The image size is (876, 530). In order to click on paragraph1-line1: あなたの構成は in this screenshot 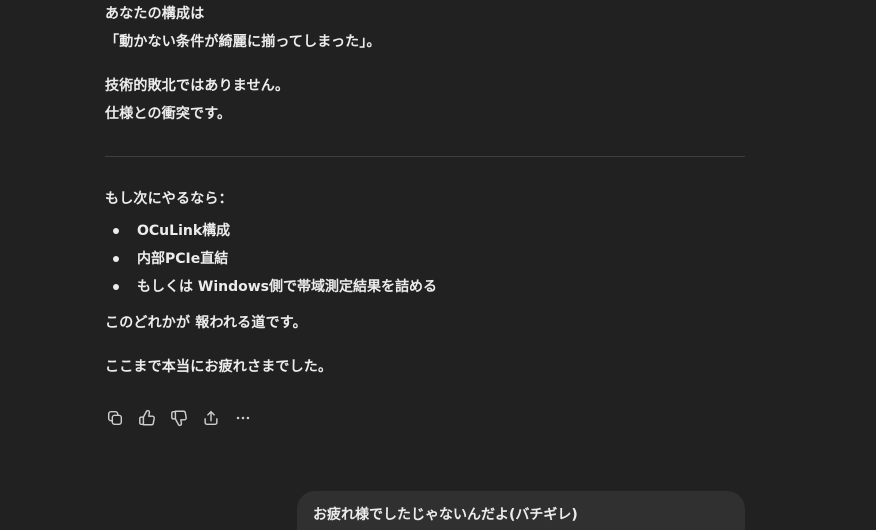, I will do `click(155, 14)`.